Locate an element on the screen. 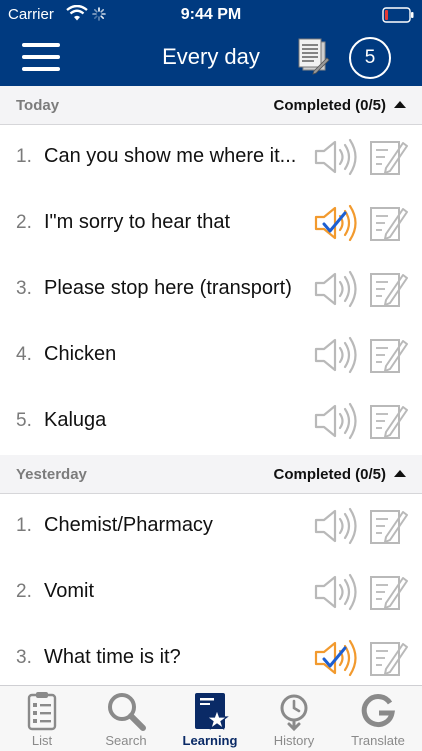 The image size is (422, 751). section-label: Today is located at coordinates (38, 105).